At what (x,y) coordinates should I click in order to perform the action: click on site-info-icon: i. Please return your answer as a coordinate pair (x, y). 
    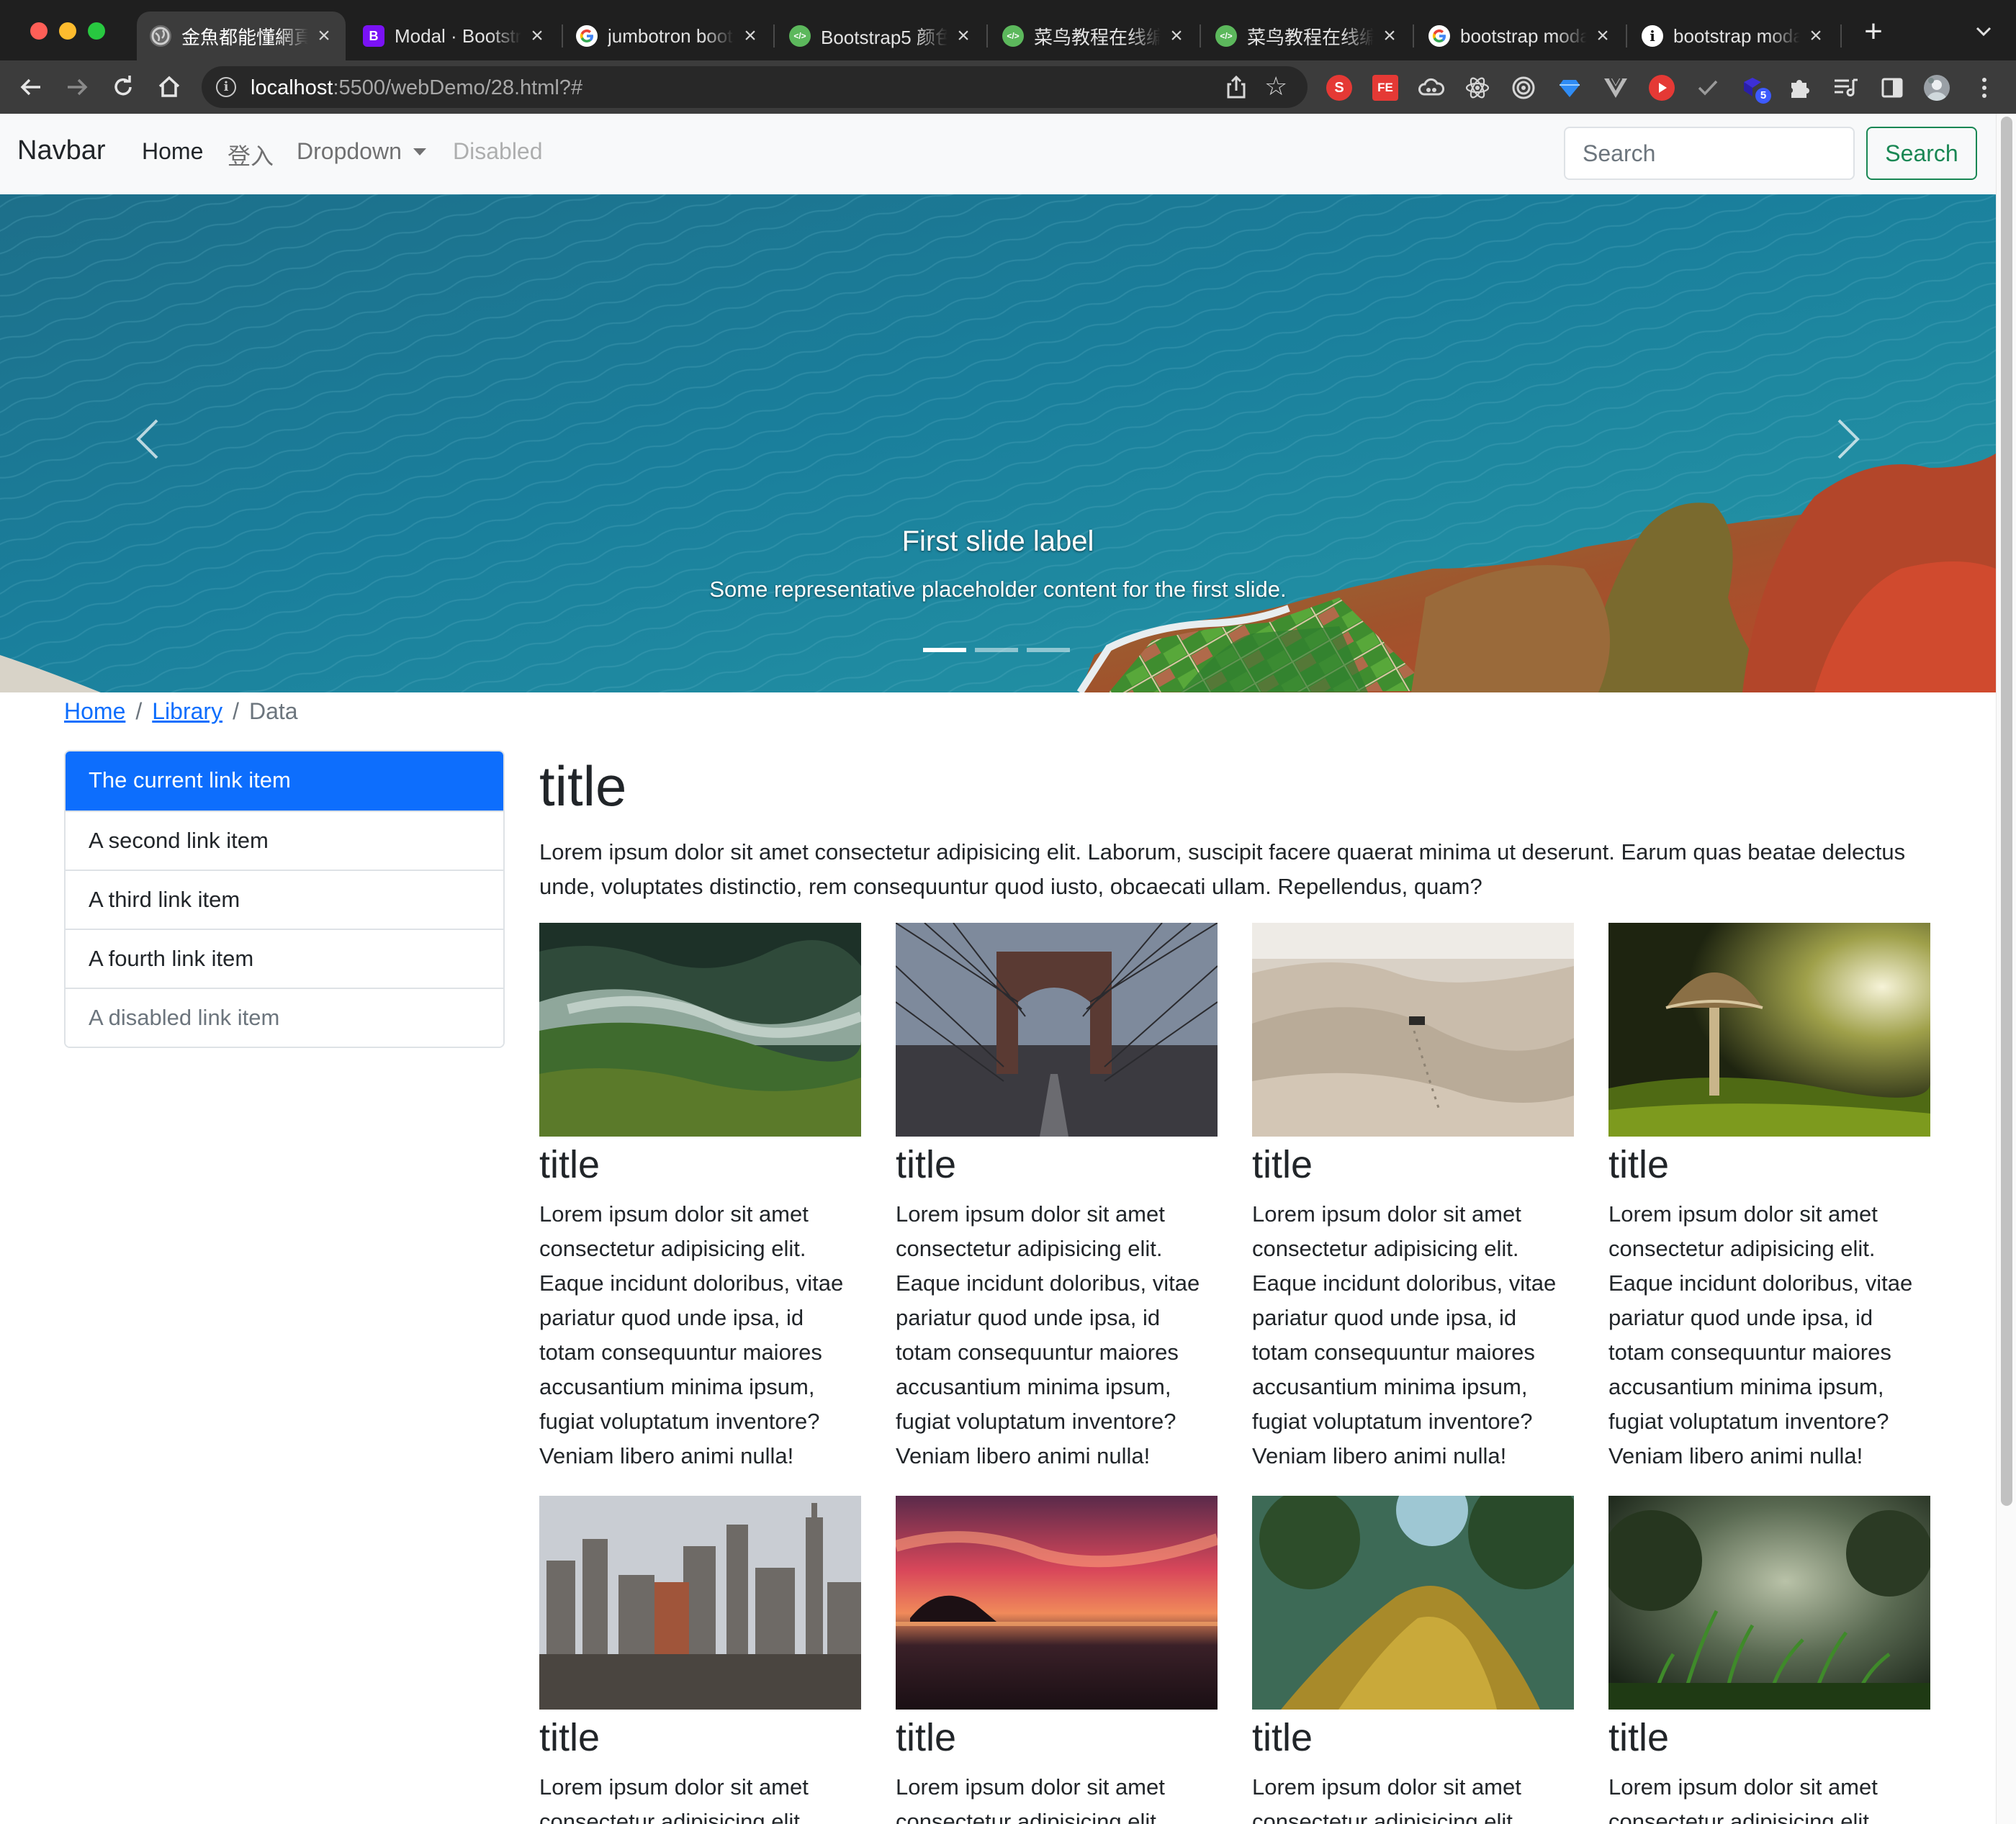
    Looking at the image, I should click on (226, 87).